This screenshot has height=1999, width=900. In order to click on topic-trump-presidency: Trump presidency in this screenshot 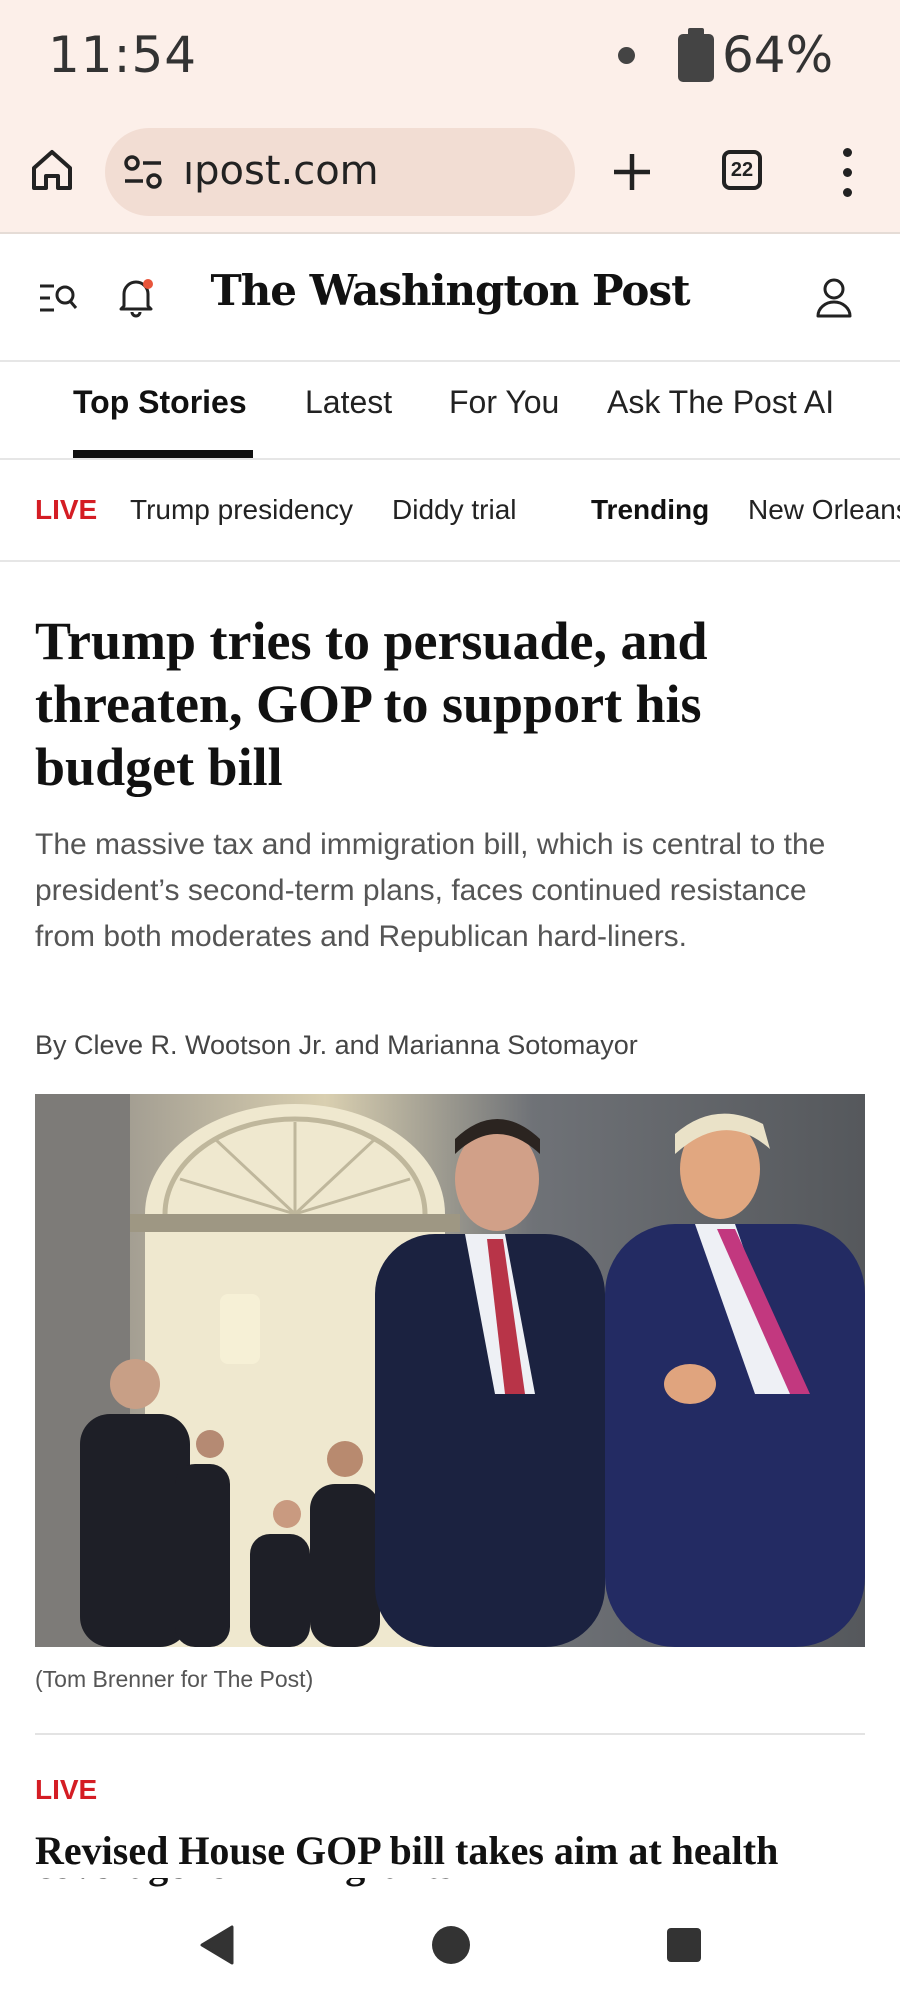, I will do `click(241, 510)`.